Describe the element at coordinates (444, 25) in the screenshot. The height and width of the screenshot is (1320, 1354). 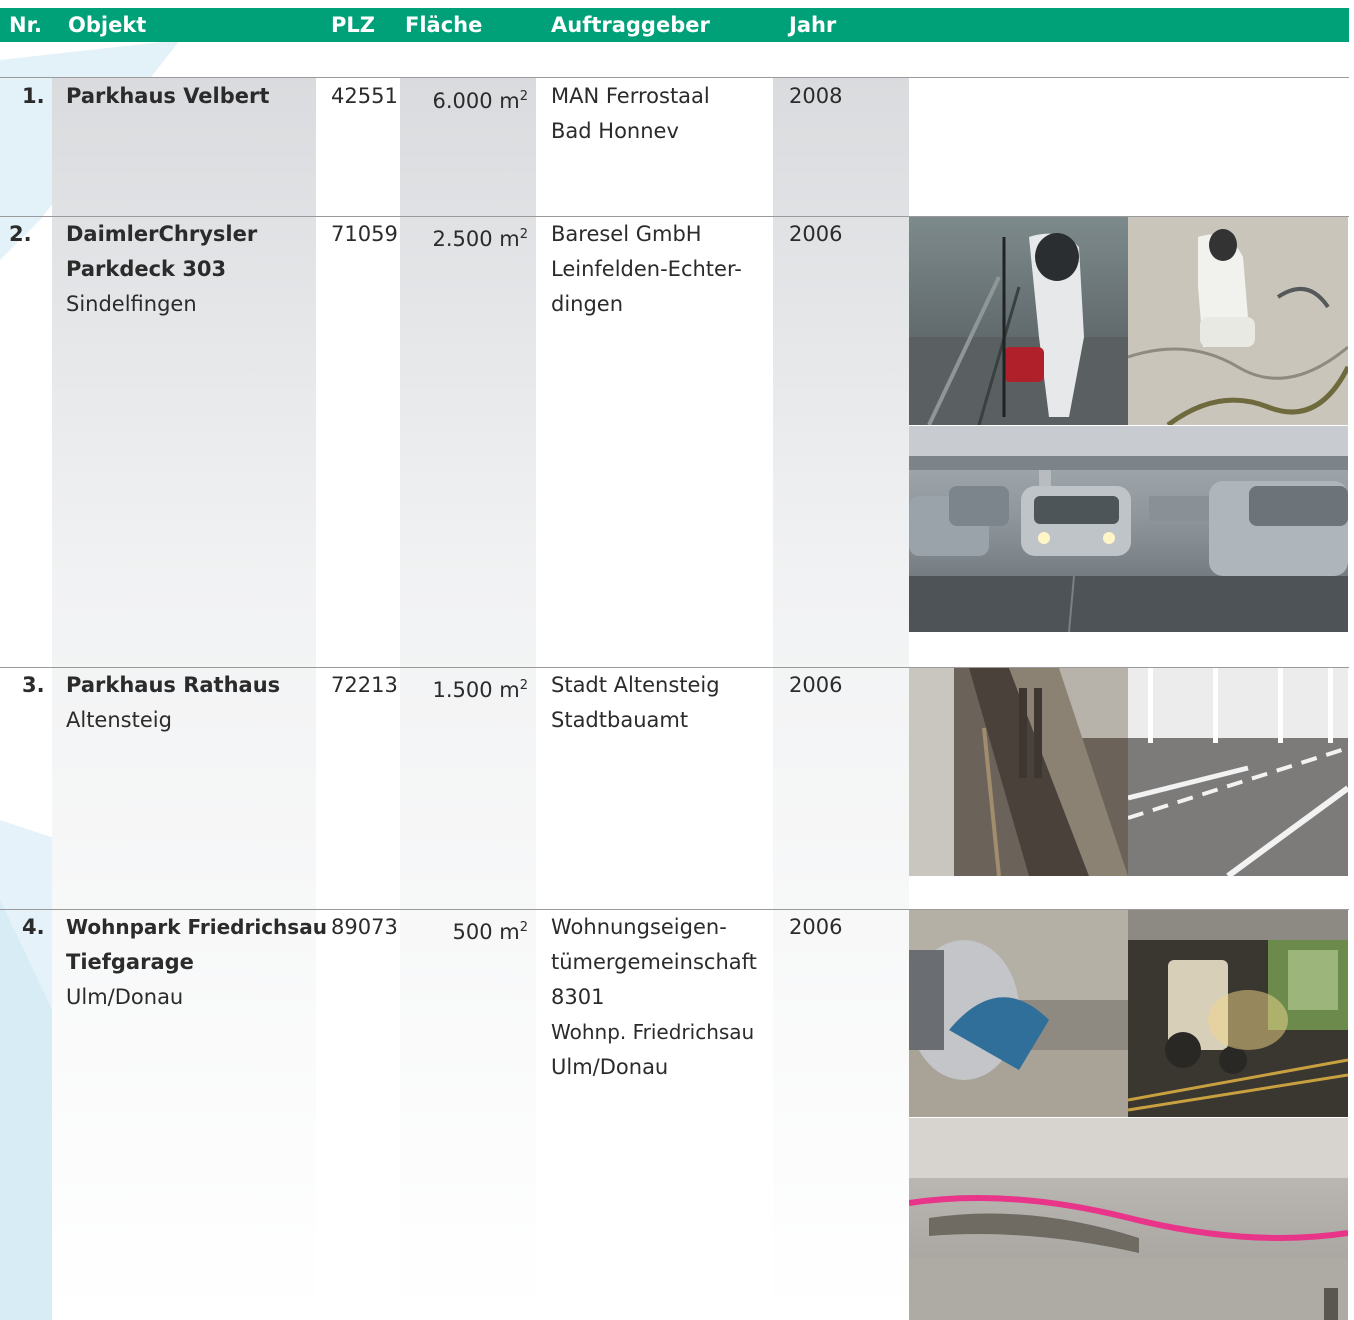
I see `header-flaeche: Fläche` at that location.